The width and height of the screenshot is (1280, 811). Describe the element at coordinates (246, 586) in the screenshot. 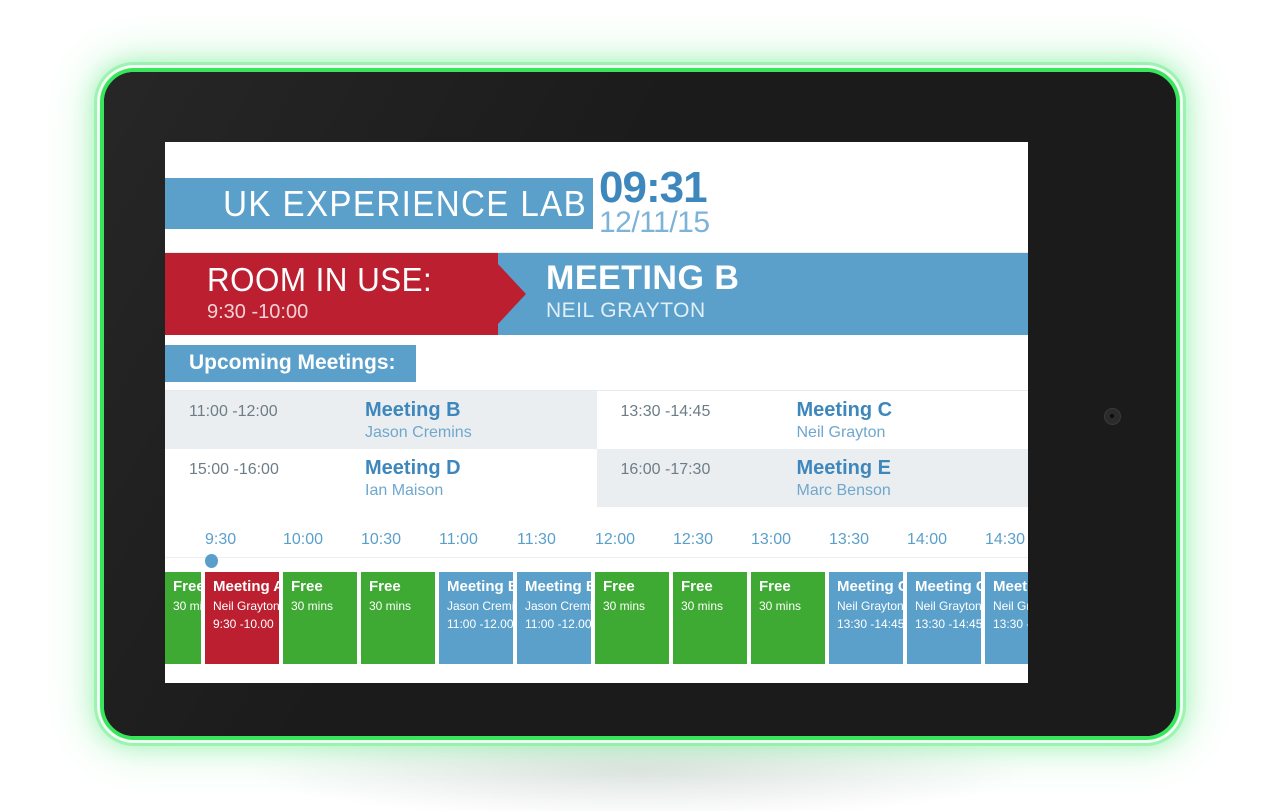

I see `timeline-block-title: Meeting A` at that location.